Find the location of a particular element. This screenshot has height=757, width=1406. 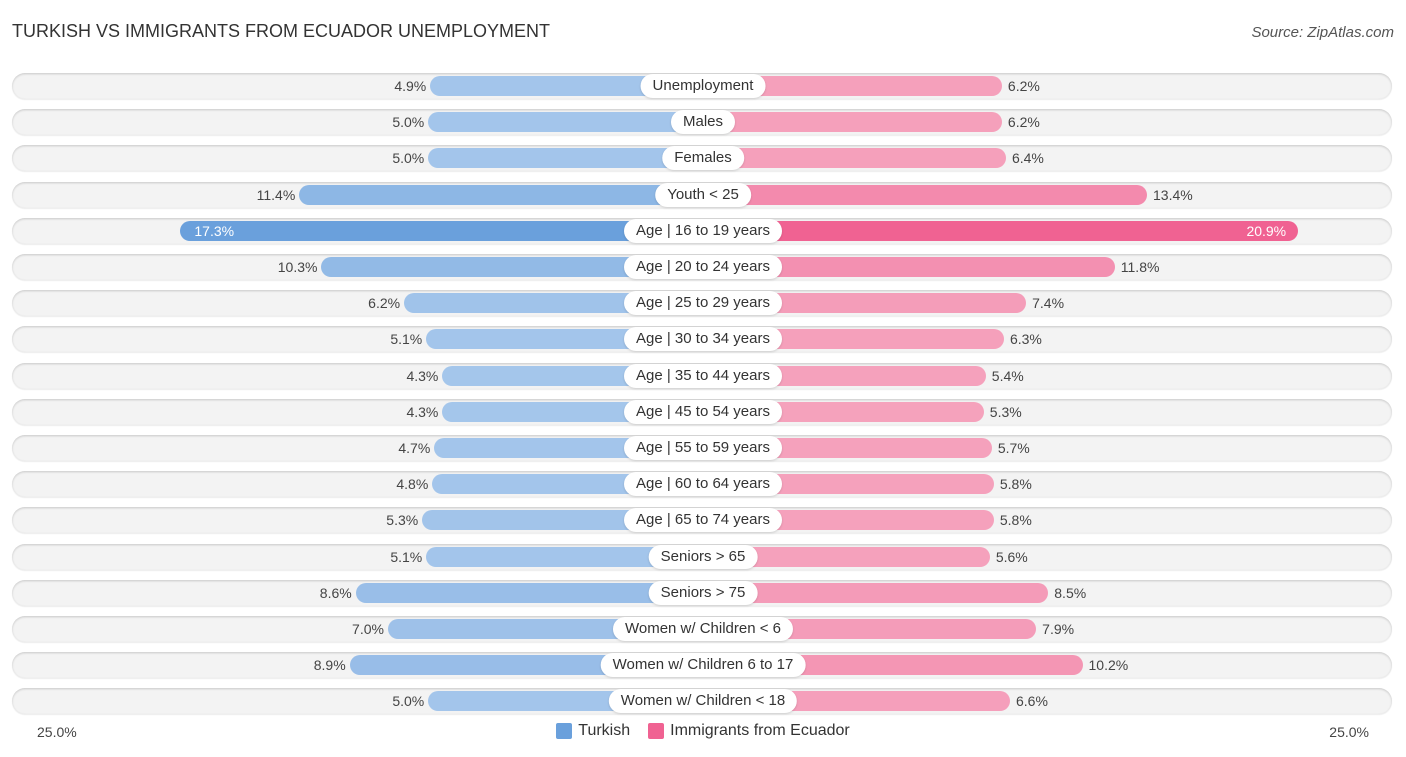

value-label-turkish: 4.8% is located at coordinates (412, 484).